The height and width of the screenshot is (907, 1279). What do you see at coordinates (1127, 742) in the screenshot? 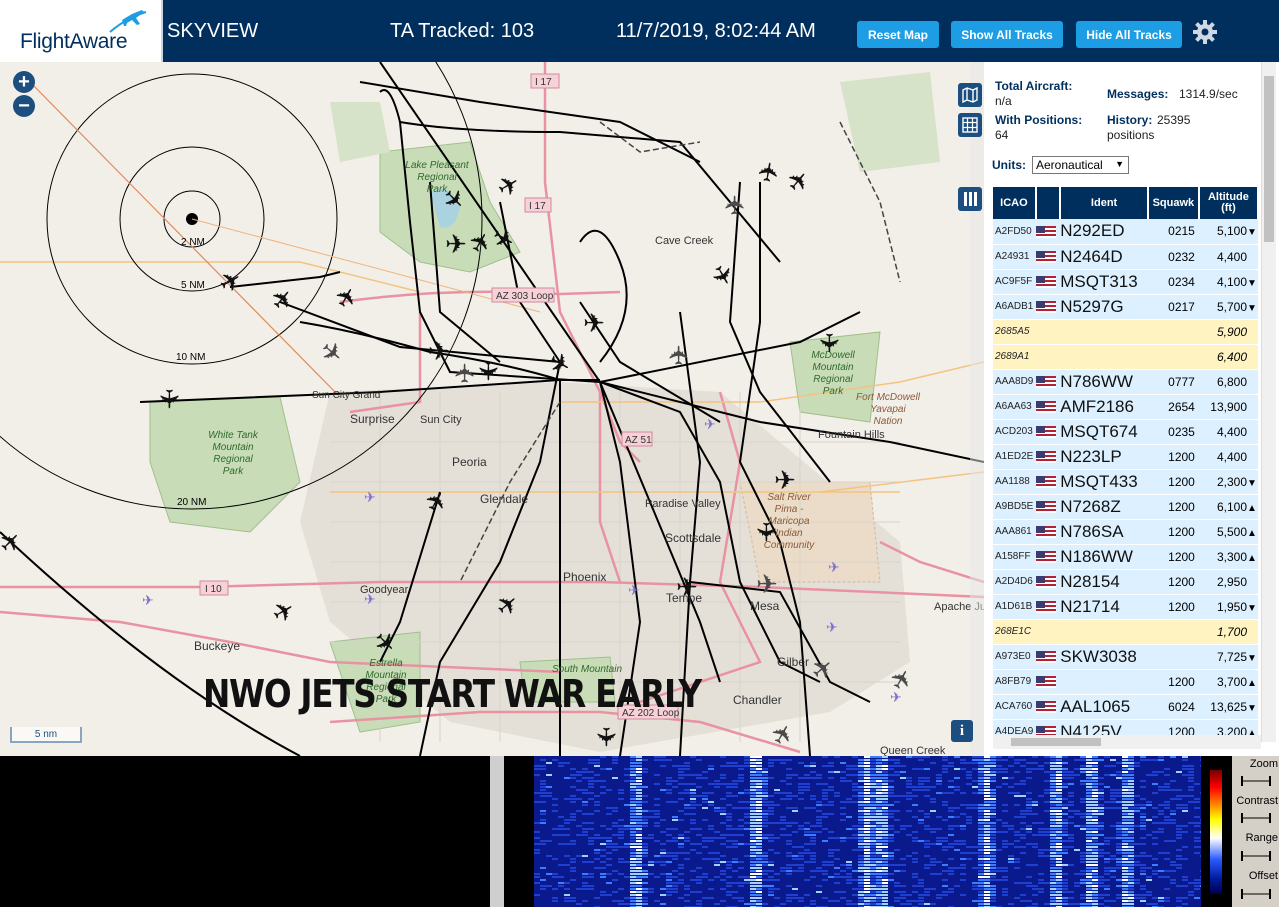
I see `table-horizontal-scrollbar` at bounding box center [1127, 742].